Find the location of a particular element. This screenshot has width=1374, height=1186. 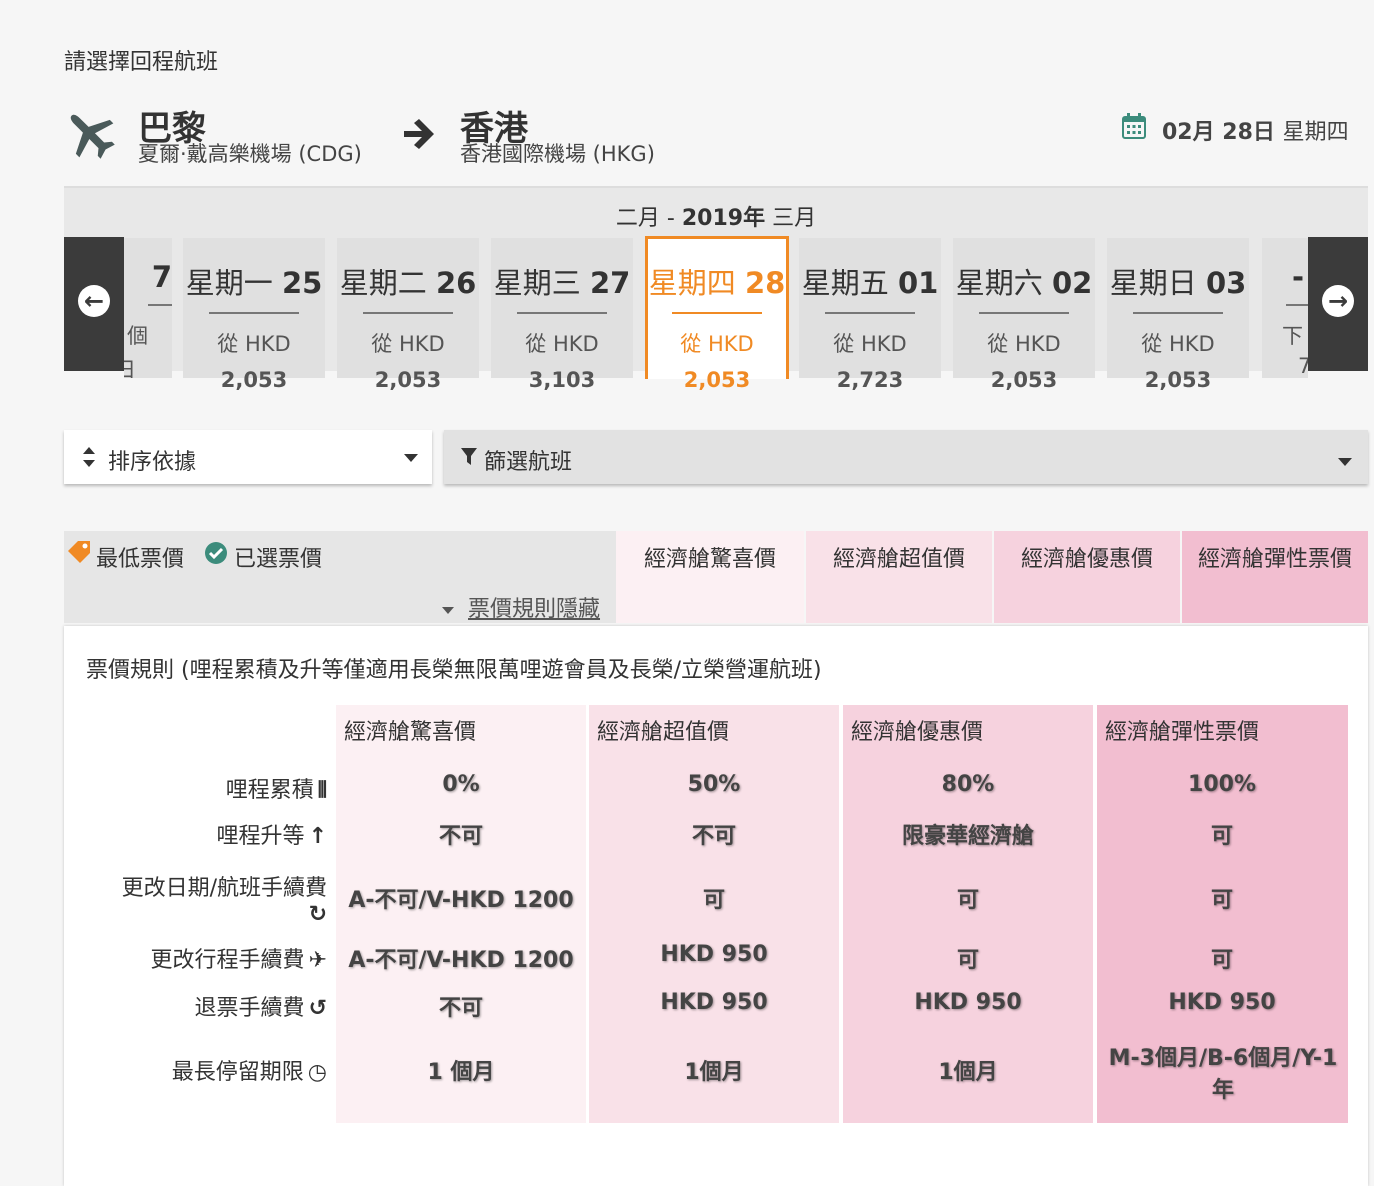

filter-dropdown: 篩選航班 is located at coordinates (906, 457).